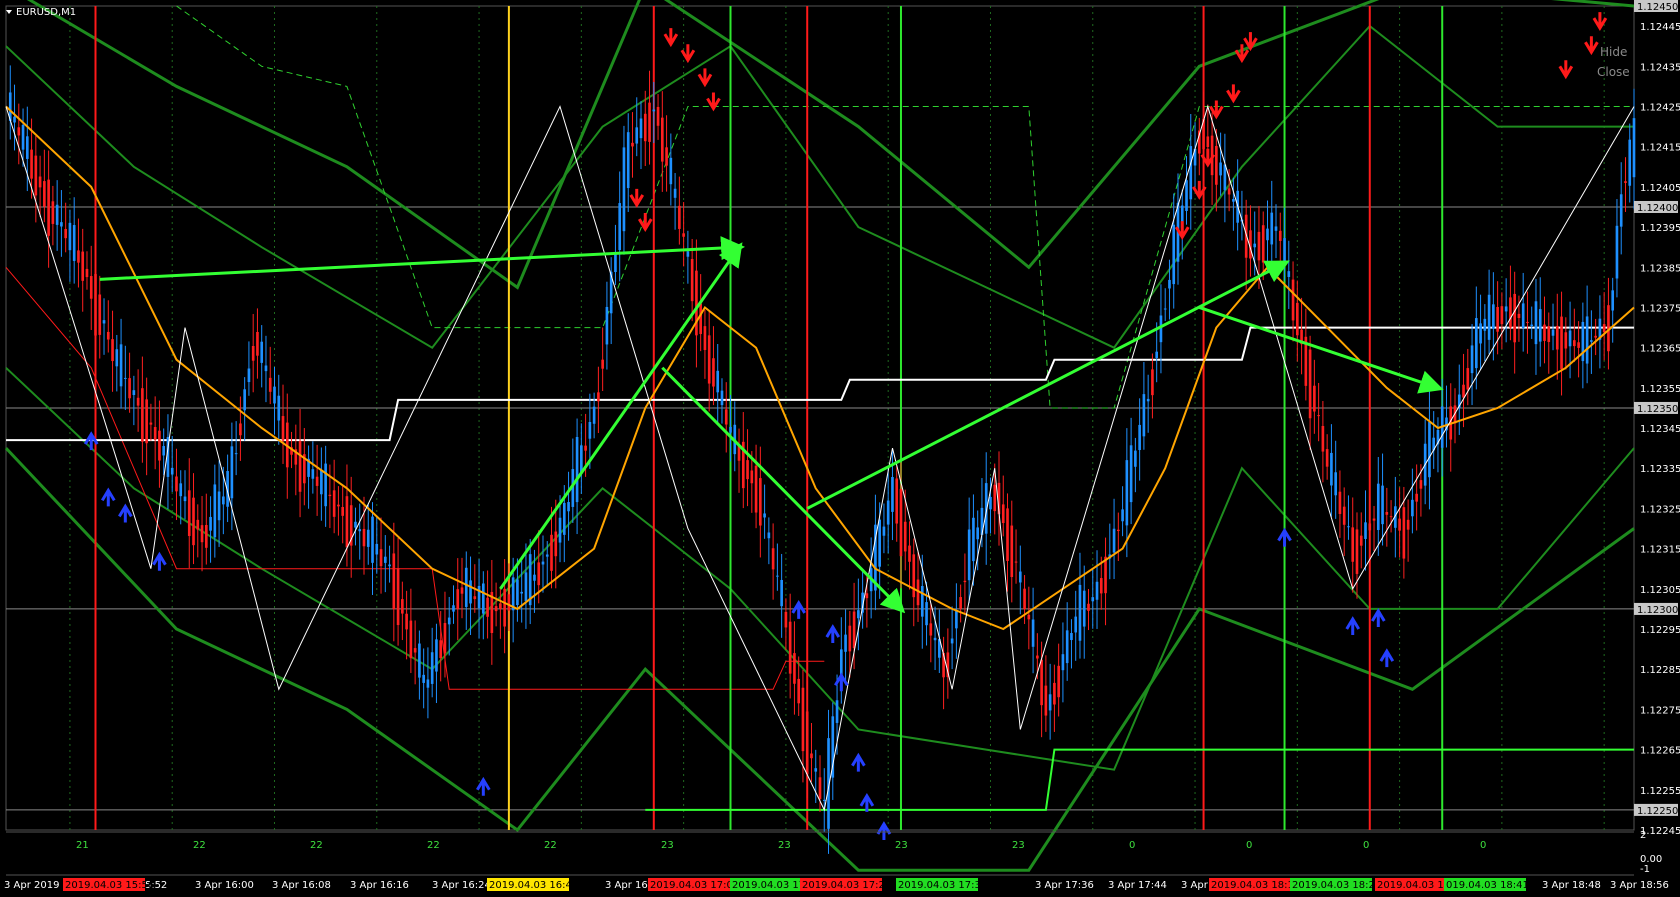 This screenshot has width=1680, height=897. Describe the element at coordinates (1660, 27) in the screenshot. I see `price-tick-label: 1.12445` at that location.